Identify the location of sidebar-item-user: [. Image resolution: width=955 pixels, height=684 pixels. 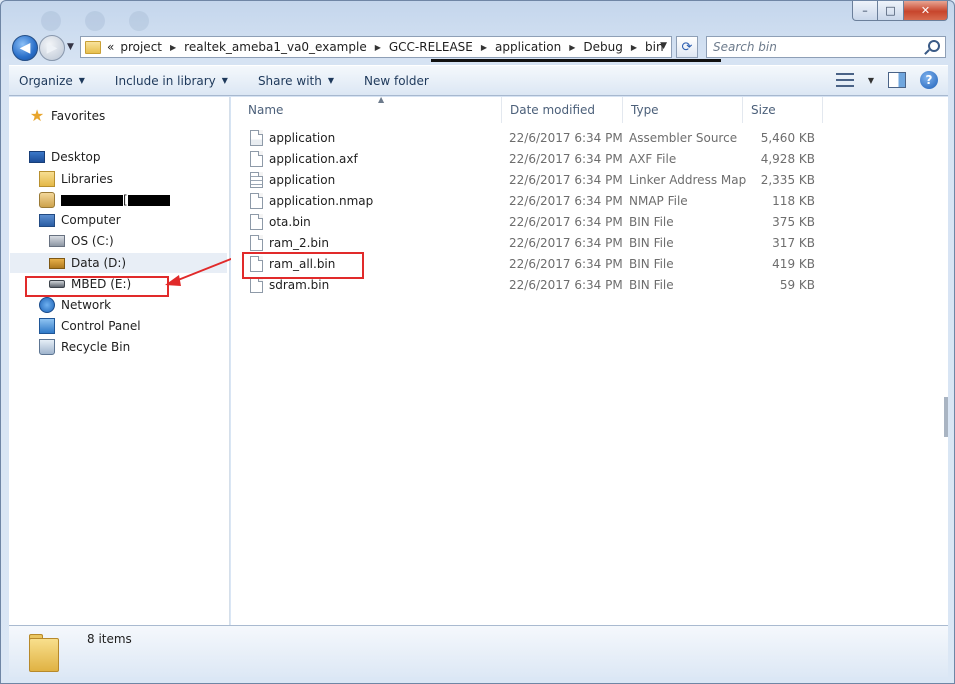
(104, 200).